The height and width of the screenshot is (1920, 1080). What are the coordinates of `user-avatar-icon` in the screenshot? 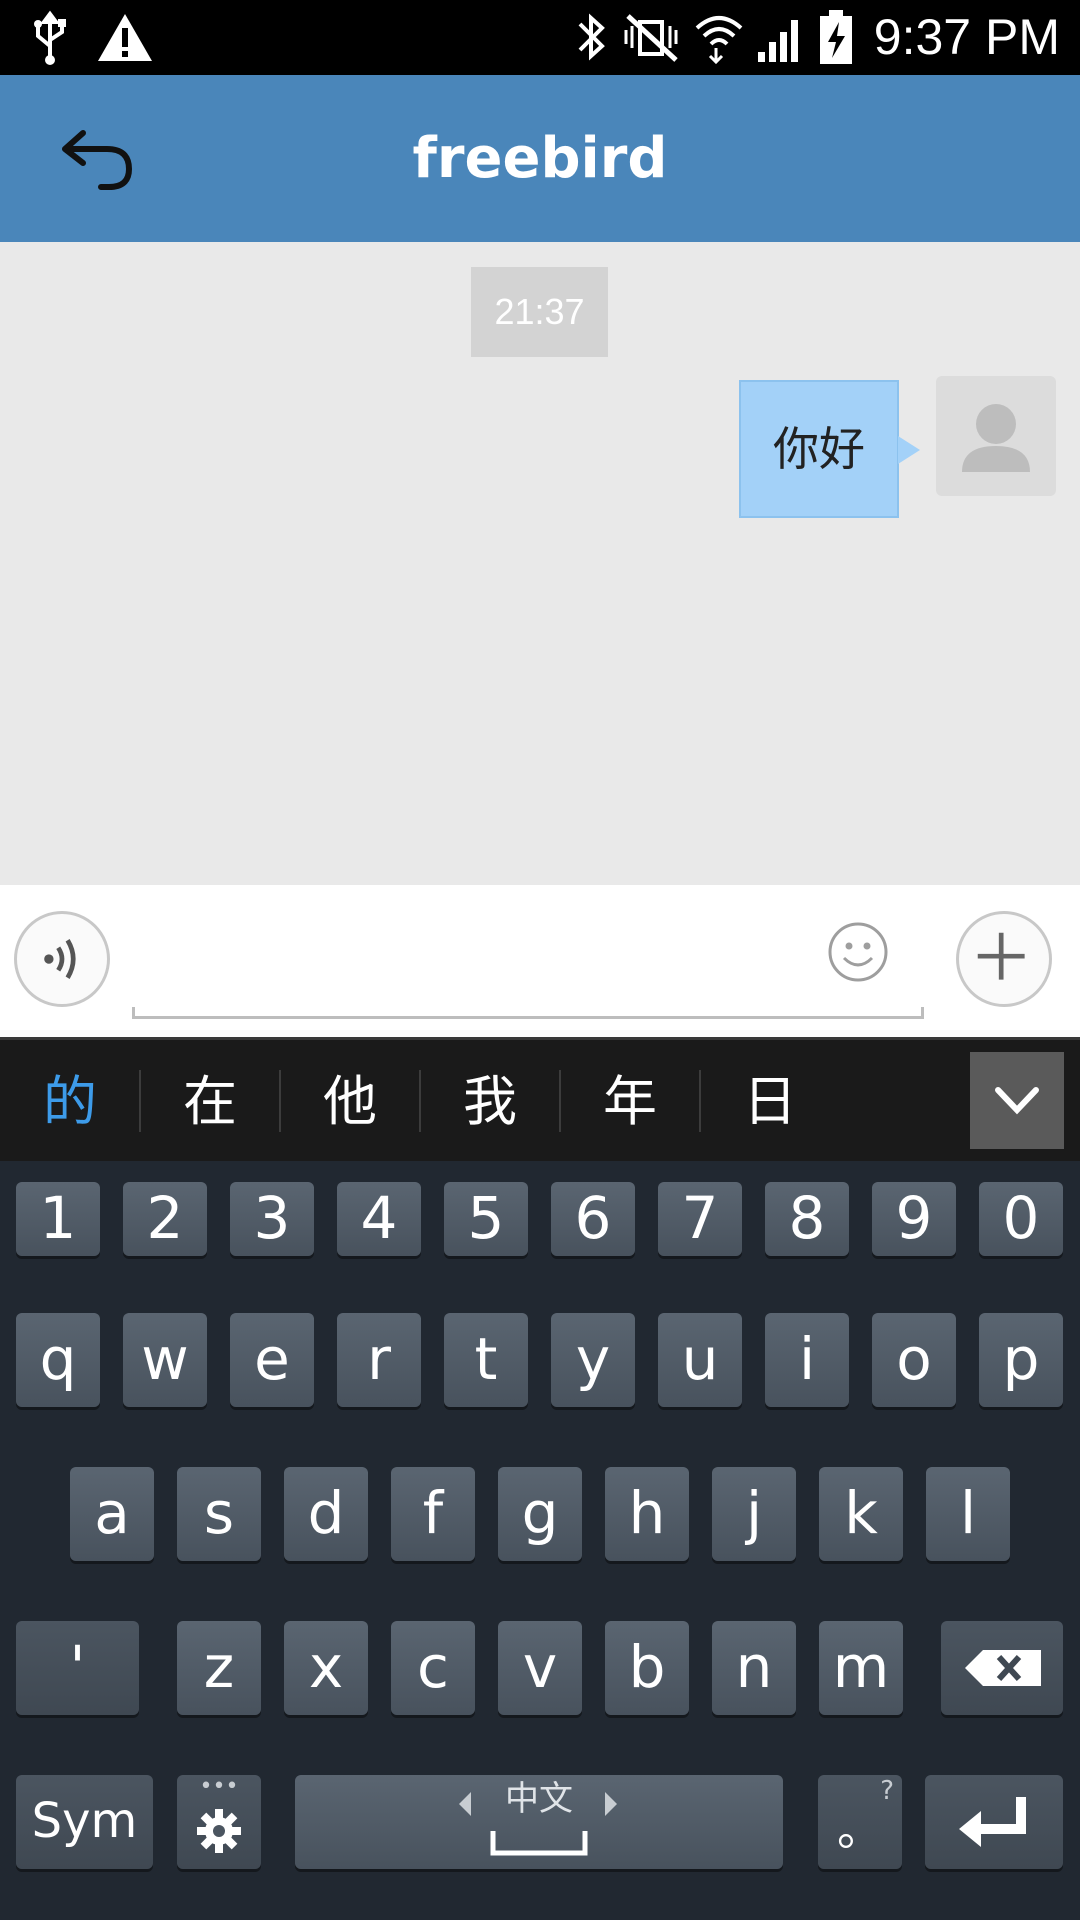 It's located at (996, 438).